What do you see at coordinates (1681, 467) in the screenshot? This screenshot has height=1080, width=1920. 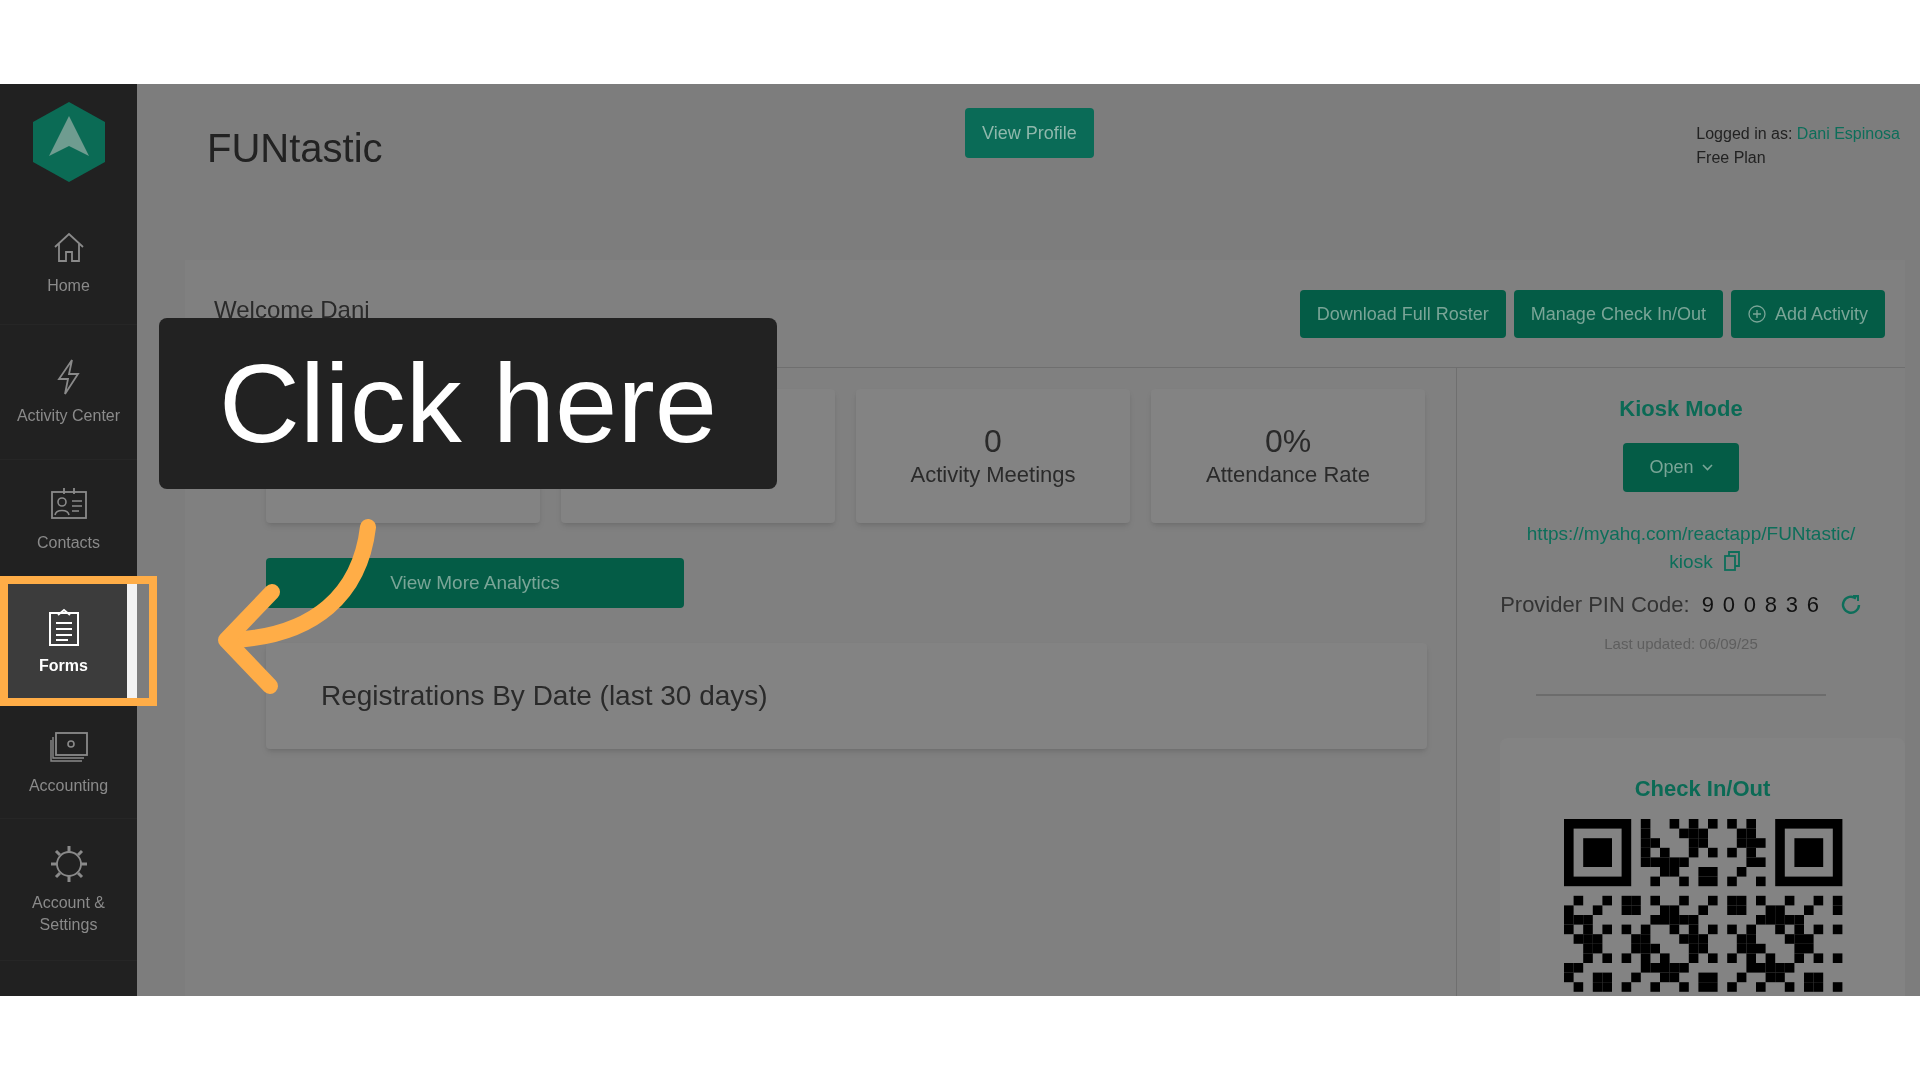 I see `open-dropdown-button: Open` at bounding box center [1681, 467].